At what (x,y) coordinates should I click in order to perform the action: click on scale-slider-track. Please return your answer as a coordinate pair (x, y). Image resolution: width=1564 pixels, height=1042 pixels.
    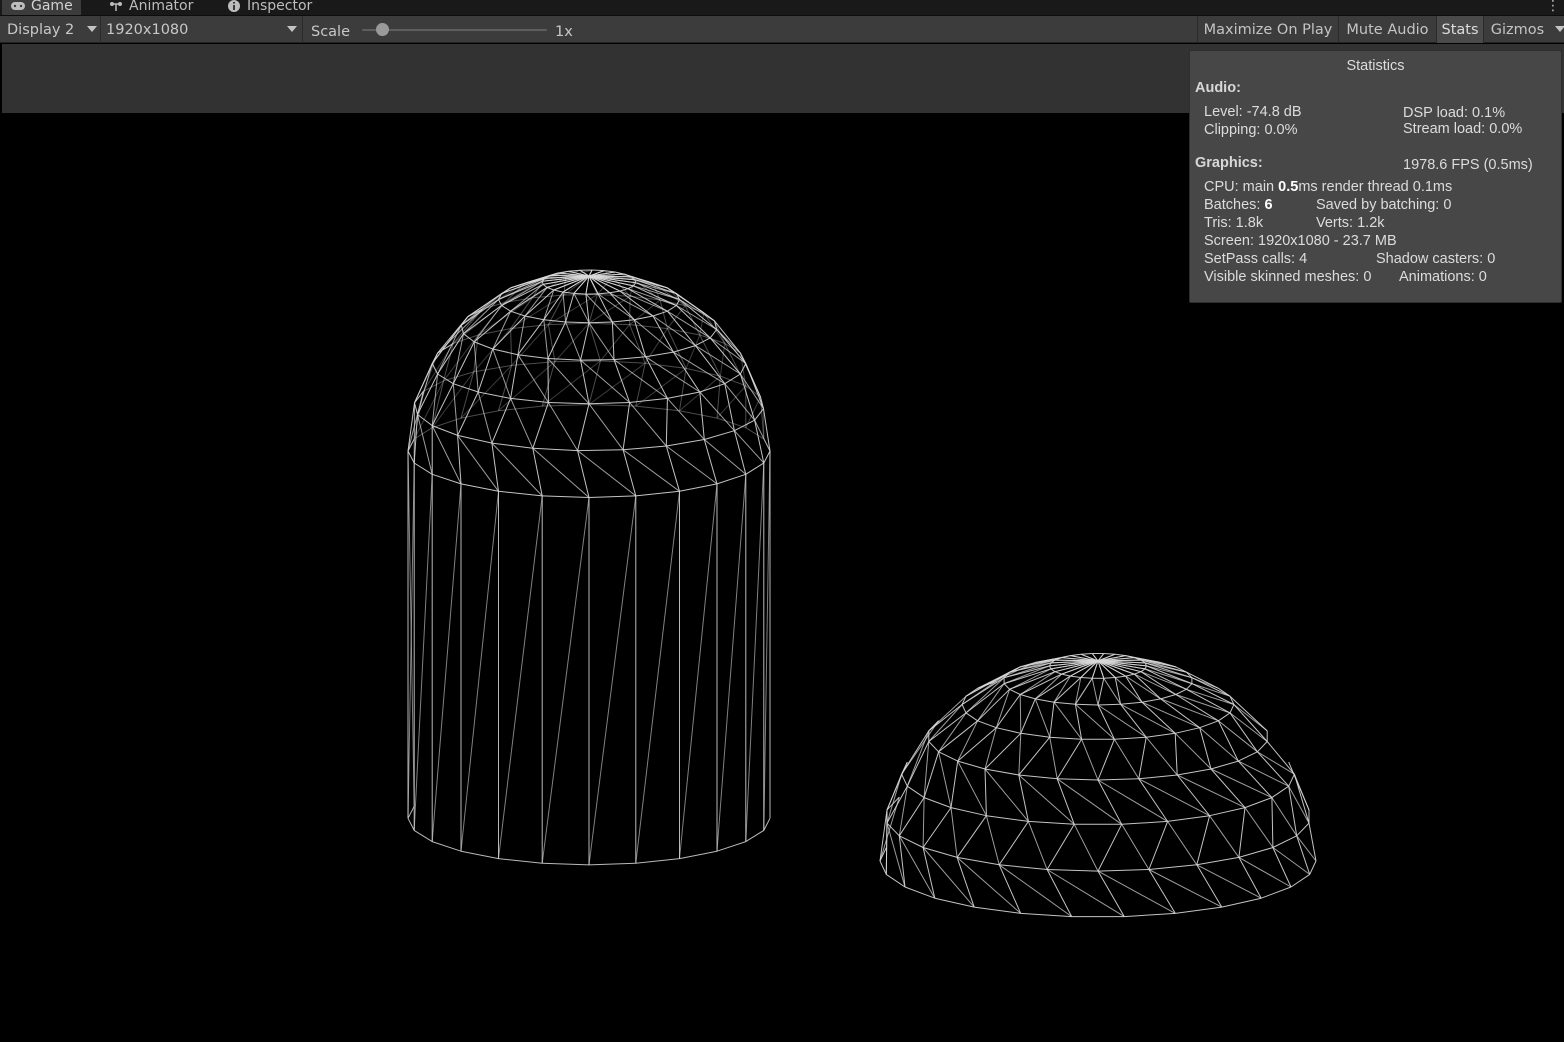
    Looking at the image, I should click on (454, 30).